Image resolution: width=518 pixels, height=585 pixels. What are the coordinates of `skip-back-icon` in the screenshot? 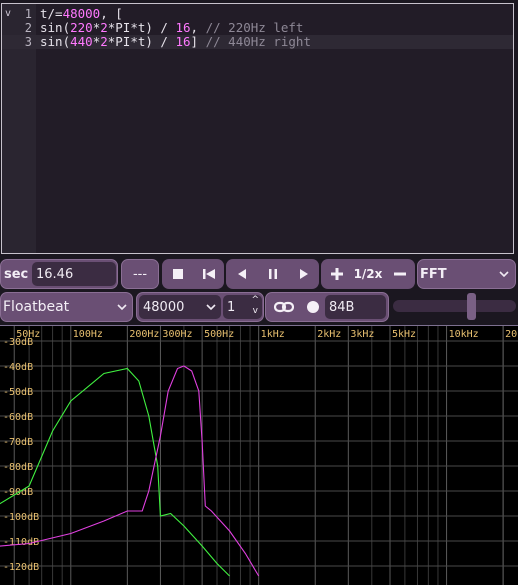 It's located at (208, 274).